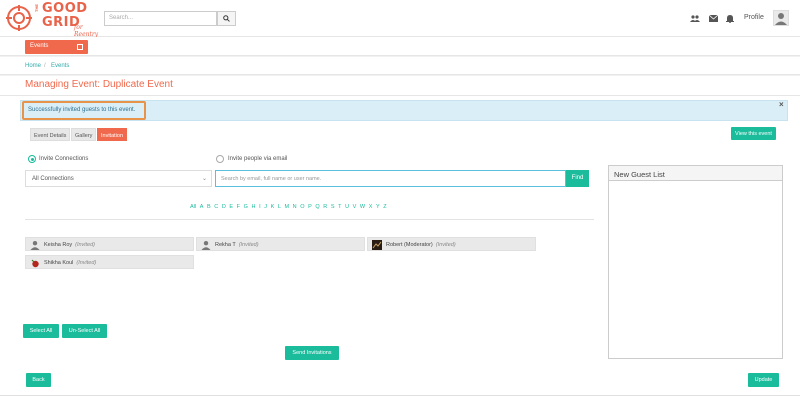  Describe the element at coordinates (33, 66) in the screenshot. I see `breadcrumb-home-link: Home` at that location.